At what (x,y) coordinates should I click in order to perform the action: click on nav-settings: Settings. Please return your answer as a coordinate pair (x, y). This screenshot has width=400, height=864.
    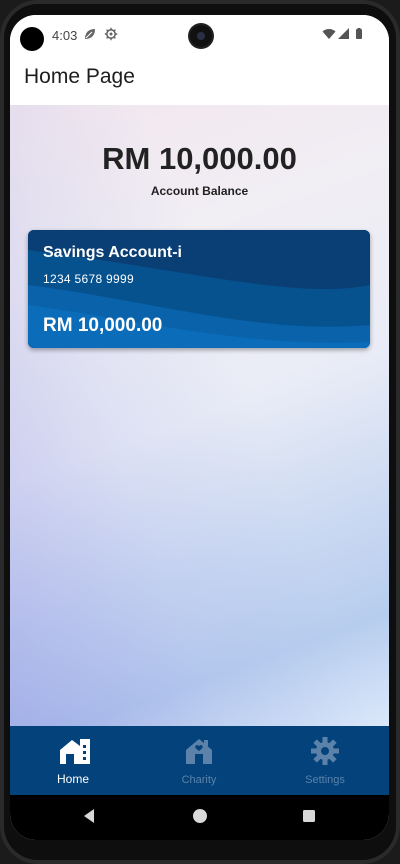
    Looking at the image, I should click on (325, 760).